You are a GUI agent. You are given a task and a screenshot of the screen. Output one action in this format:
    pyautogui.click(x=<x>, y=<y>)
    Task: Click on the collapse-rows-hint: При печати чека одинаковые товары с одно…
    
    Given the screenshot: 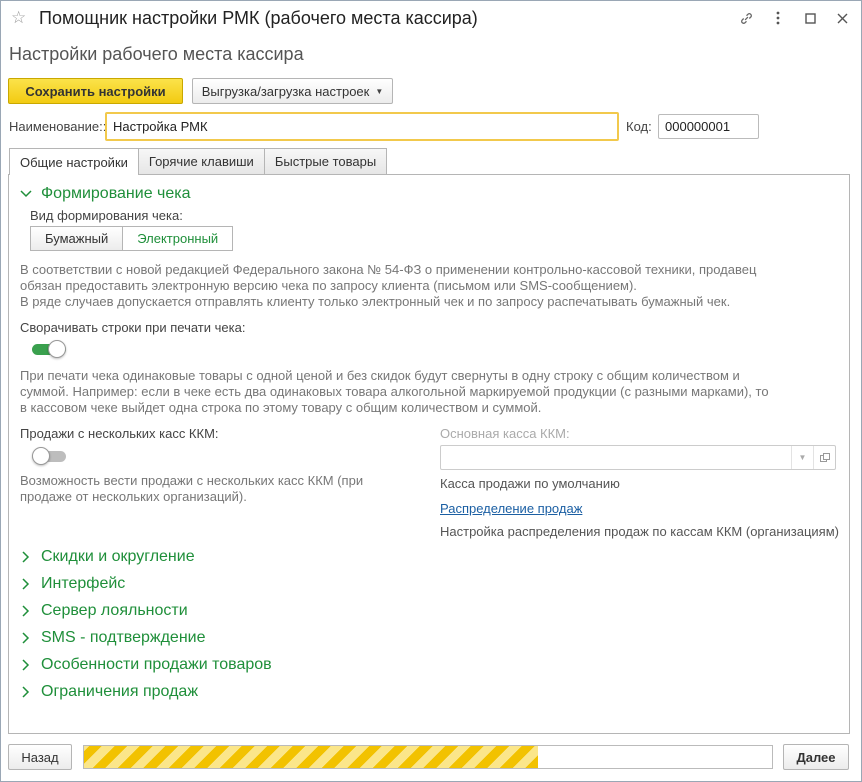 What is the action you would take?
    pyautogui.click(x=430, y=392)
    